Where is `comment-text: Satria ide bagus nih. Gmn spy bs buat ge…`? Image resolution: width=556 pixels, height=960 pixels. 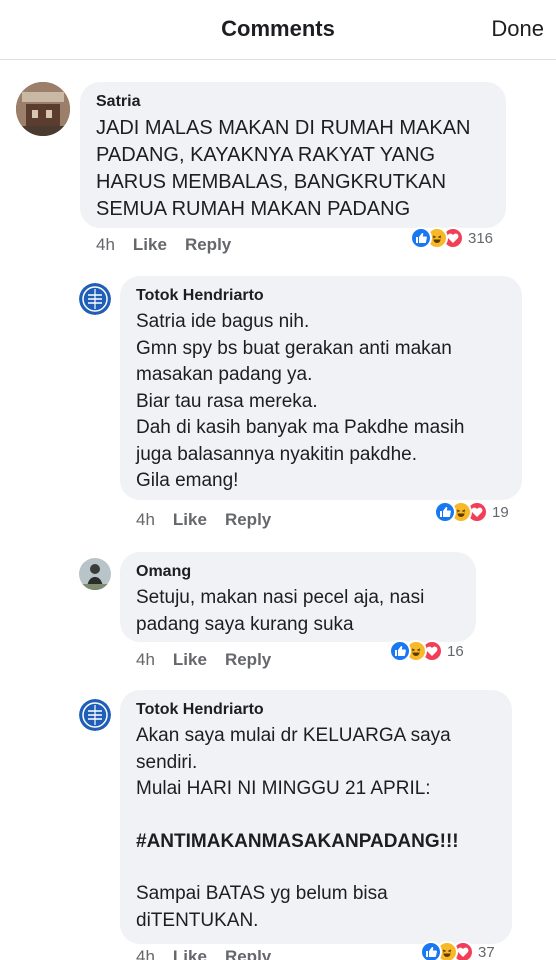
comment-text: Satria ide bagus nih. Gmn spy bs buat ge… is located at coordinates (300, 401).